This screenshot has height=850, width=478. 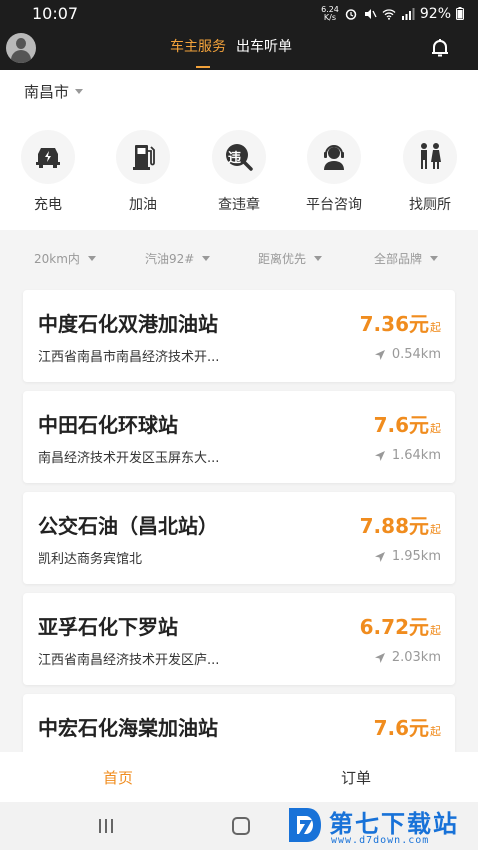 I want to click on station-price: 7.88 元起, so click(x=400, y=526).